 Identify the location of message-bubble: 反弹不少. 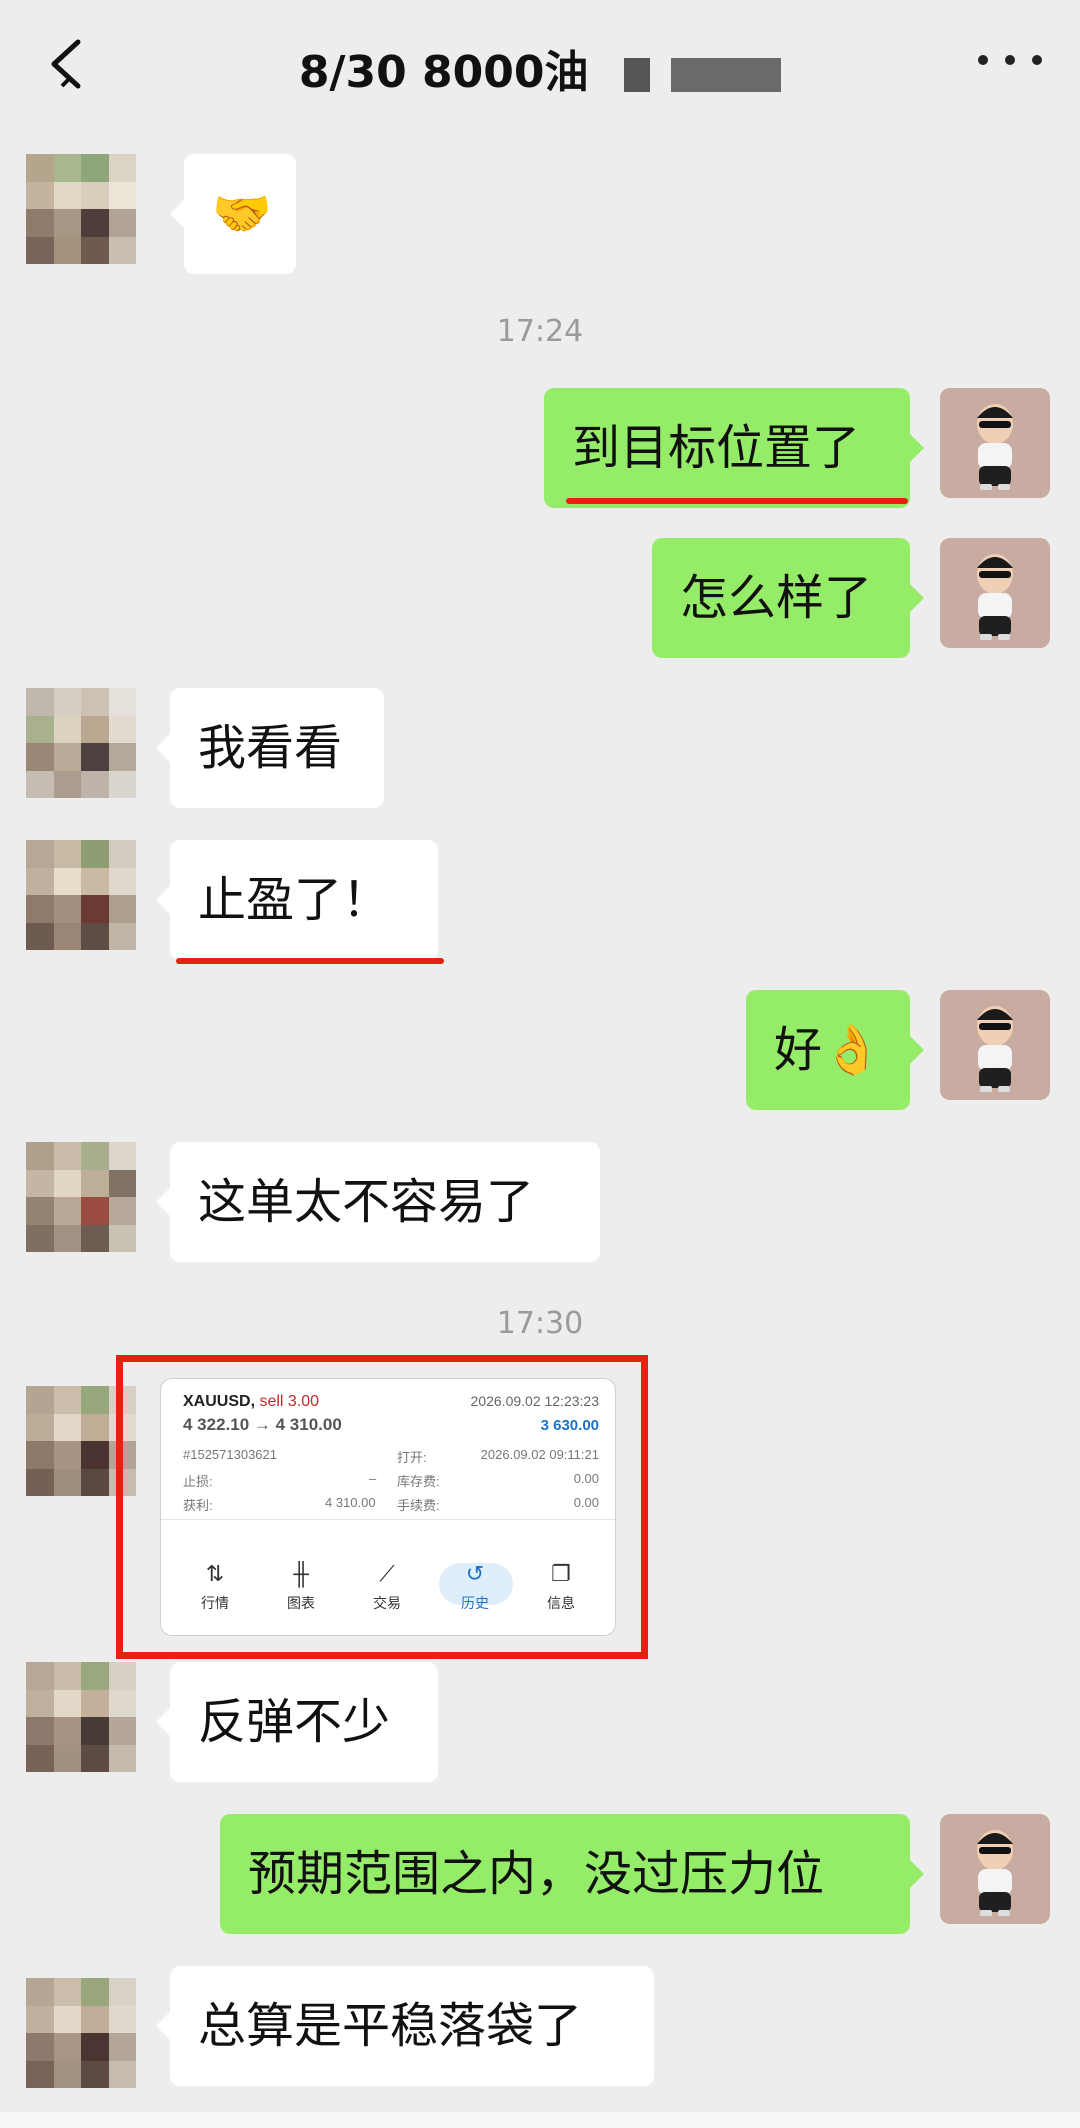
(297, 1722).